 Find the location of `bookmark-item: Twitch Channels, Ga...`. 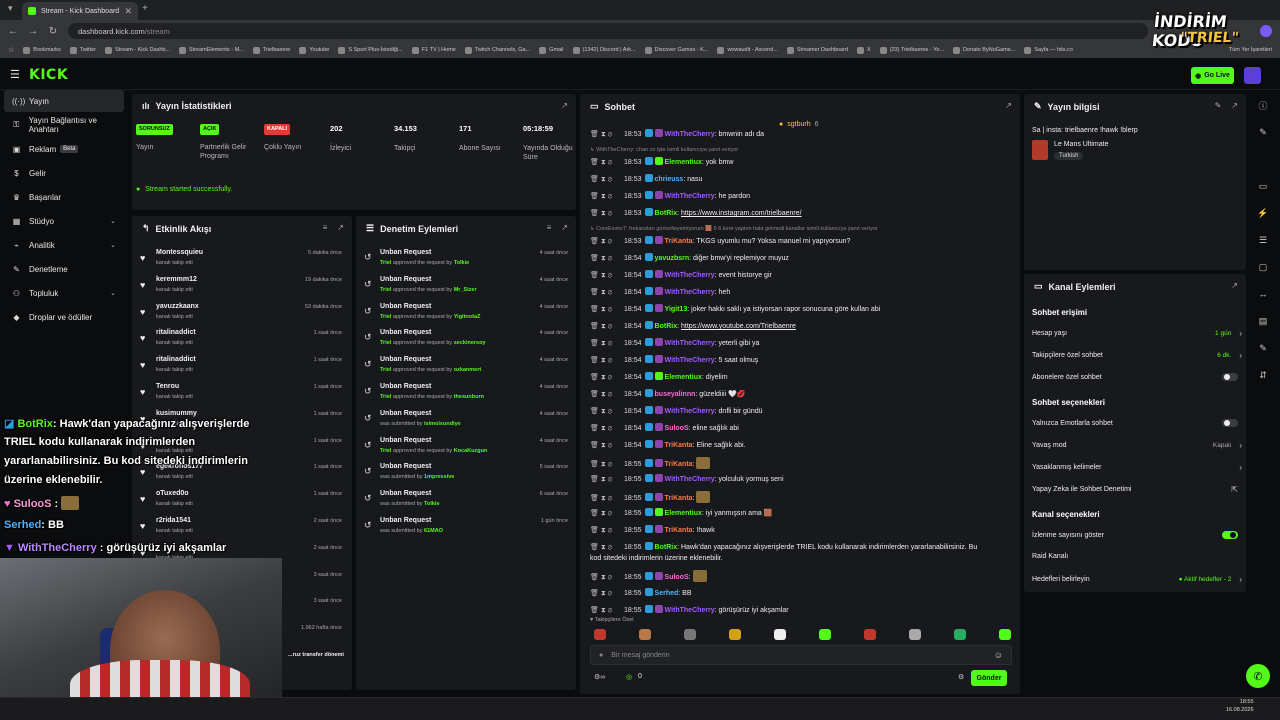

bookmark-item: Twitch Channels, Ga... is located at coordinates (497, 50).